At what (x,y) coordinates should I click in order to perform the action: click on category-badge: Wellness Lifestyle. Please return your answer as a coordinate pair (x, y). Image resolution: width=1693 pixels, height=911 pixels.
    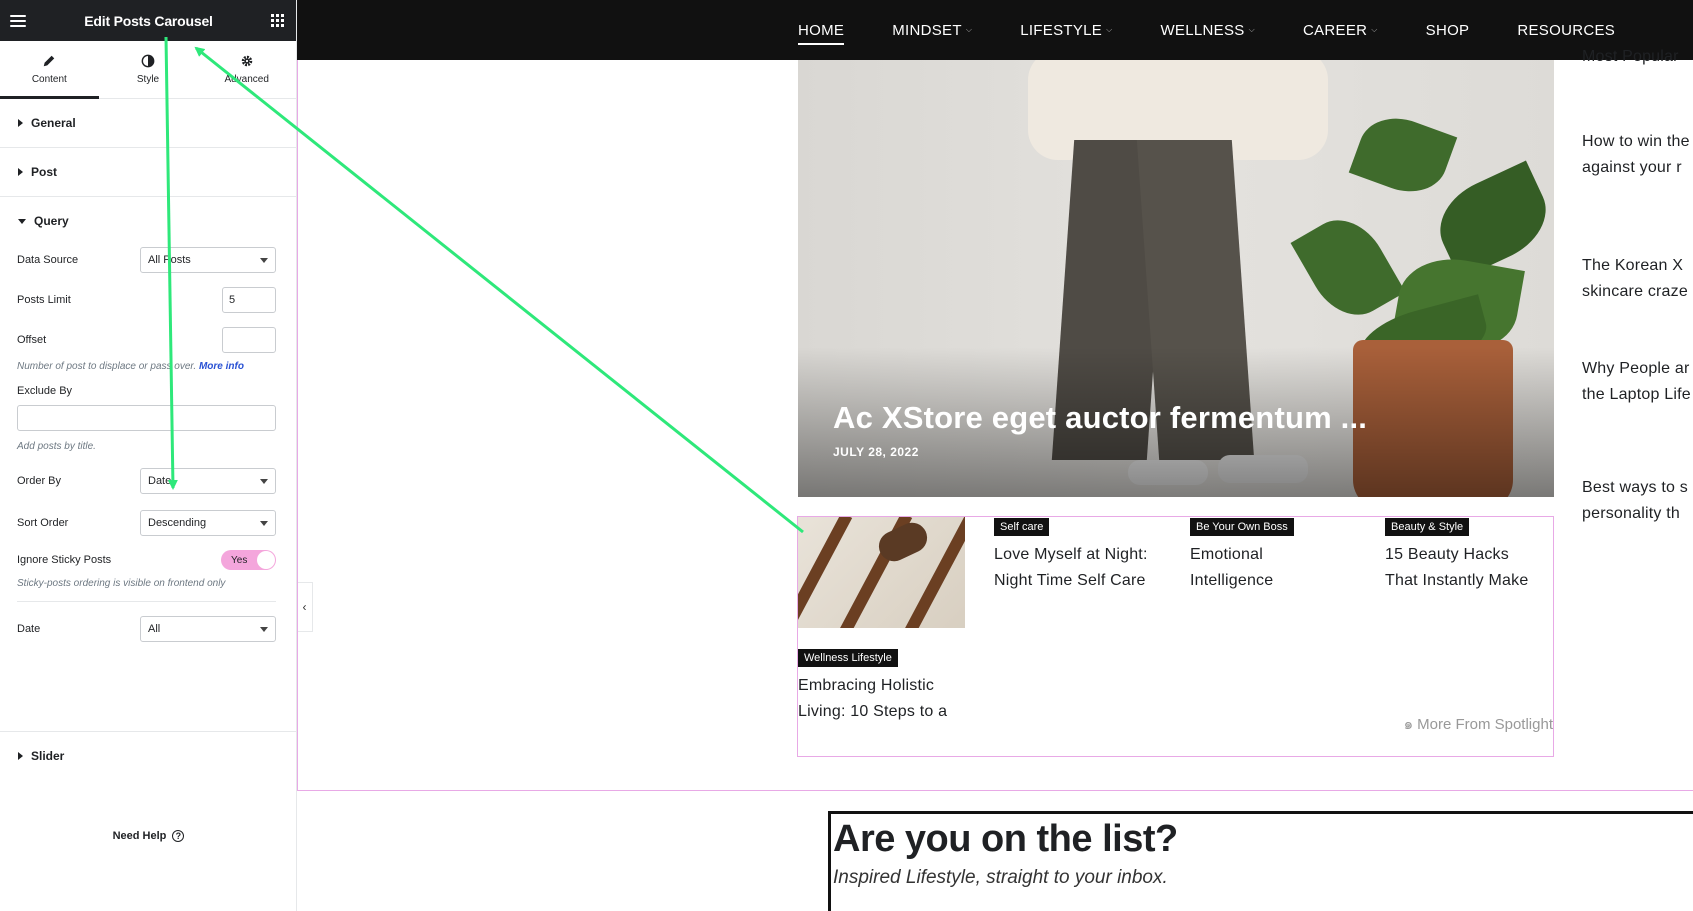
    Looking at the image, I should click on (848, 658).